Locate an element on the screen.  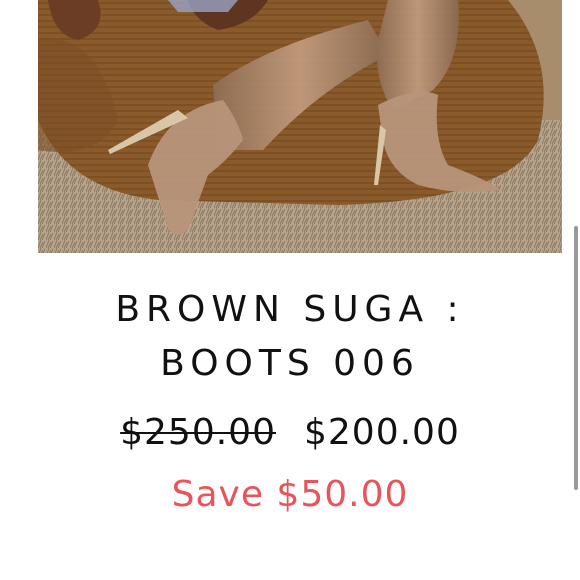
product-title-line-1: BROWN SUGA : is located at coordinates (290, 309).